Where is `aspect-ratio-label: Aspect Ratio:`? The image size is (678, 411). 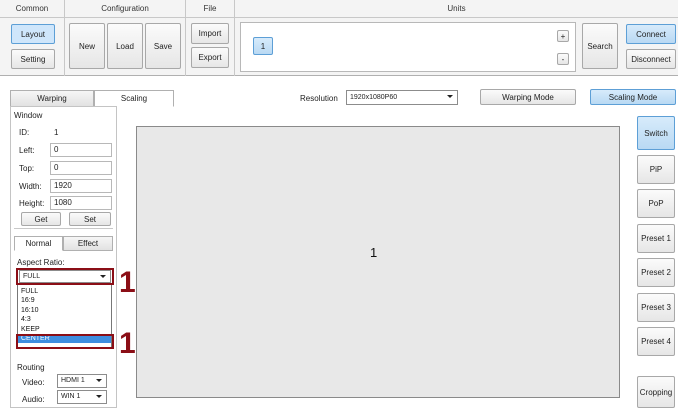
aspect-ratio-label: Aspect Ratio: is located at coordinates (41, 262).